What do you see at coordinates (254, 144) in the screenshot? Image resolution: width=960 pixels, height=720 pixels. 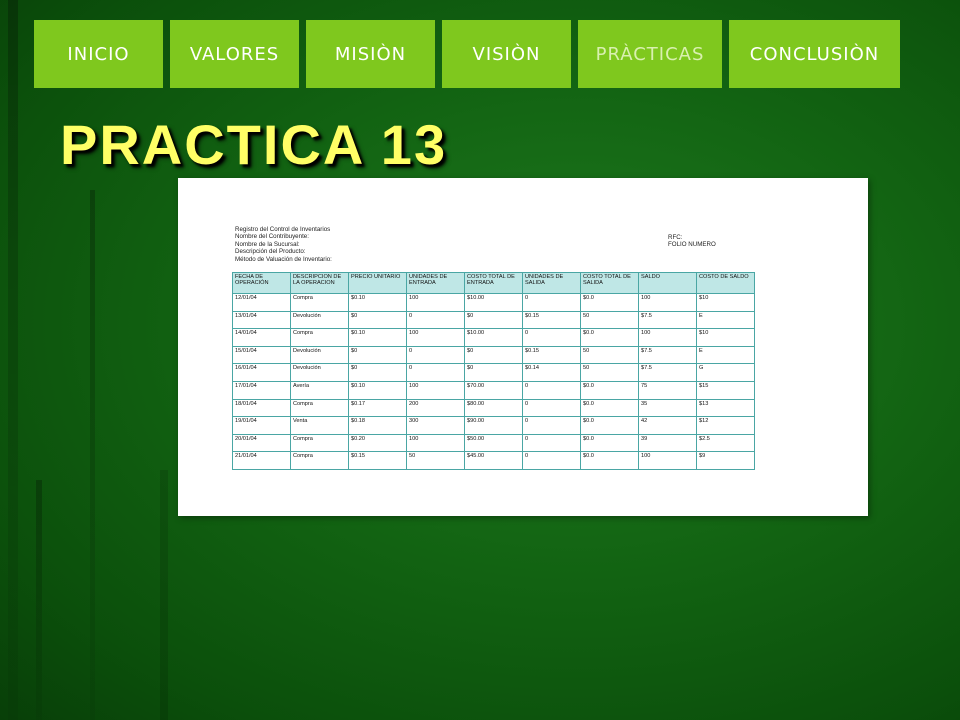 I see `page-title: PRACTICA 13` at bounding box center [254, 144].